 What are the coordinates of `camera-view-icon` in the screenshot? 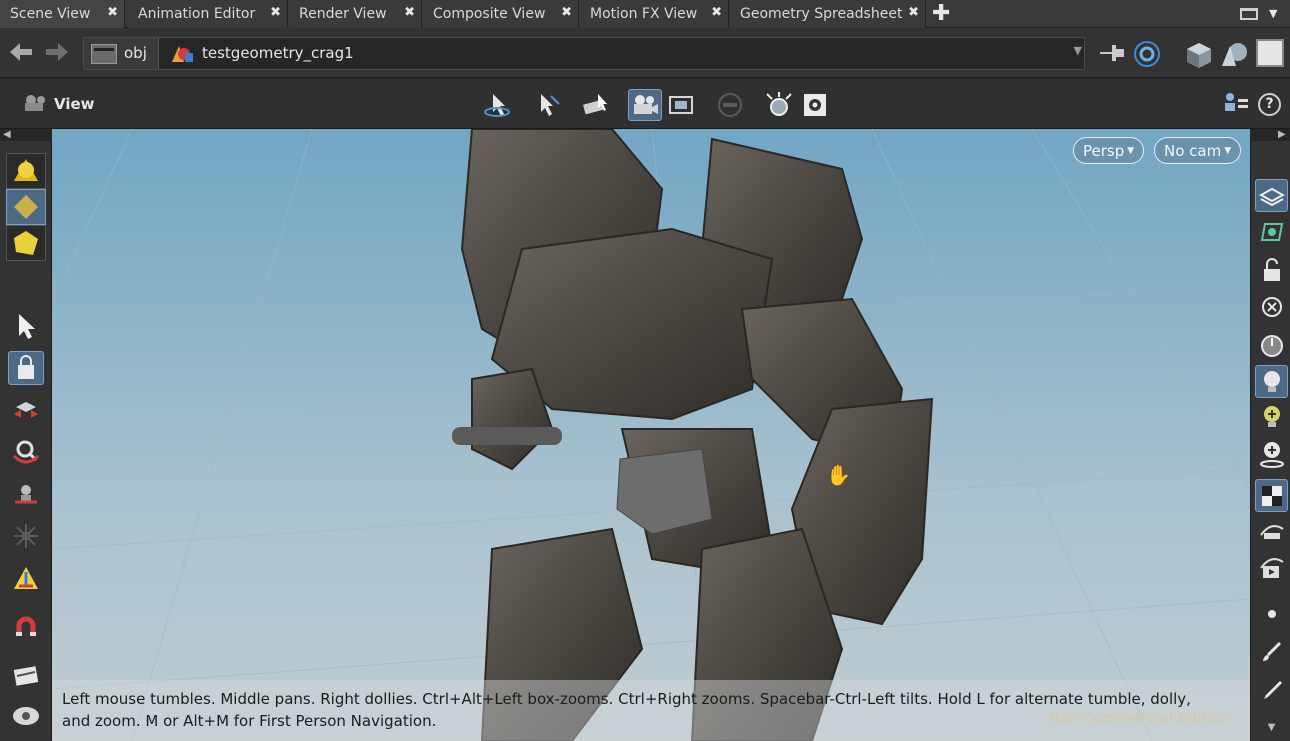 It's located at (645, 105).